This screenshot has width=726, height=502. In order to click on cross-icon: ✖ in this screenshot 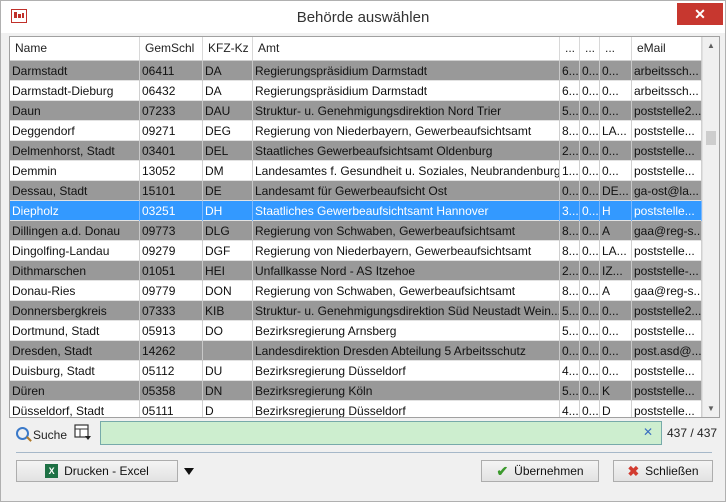, I will do `click(633, 470)`.